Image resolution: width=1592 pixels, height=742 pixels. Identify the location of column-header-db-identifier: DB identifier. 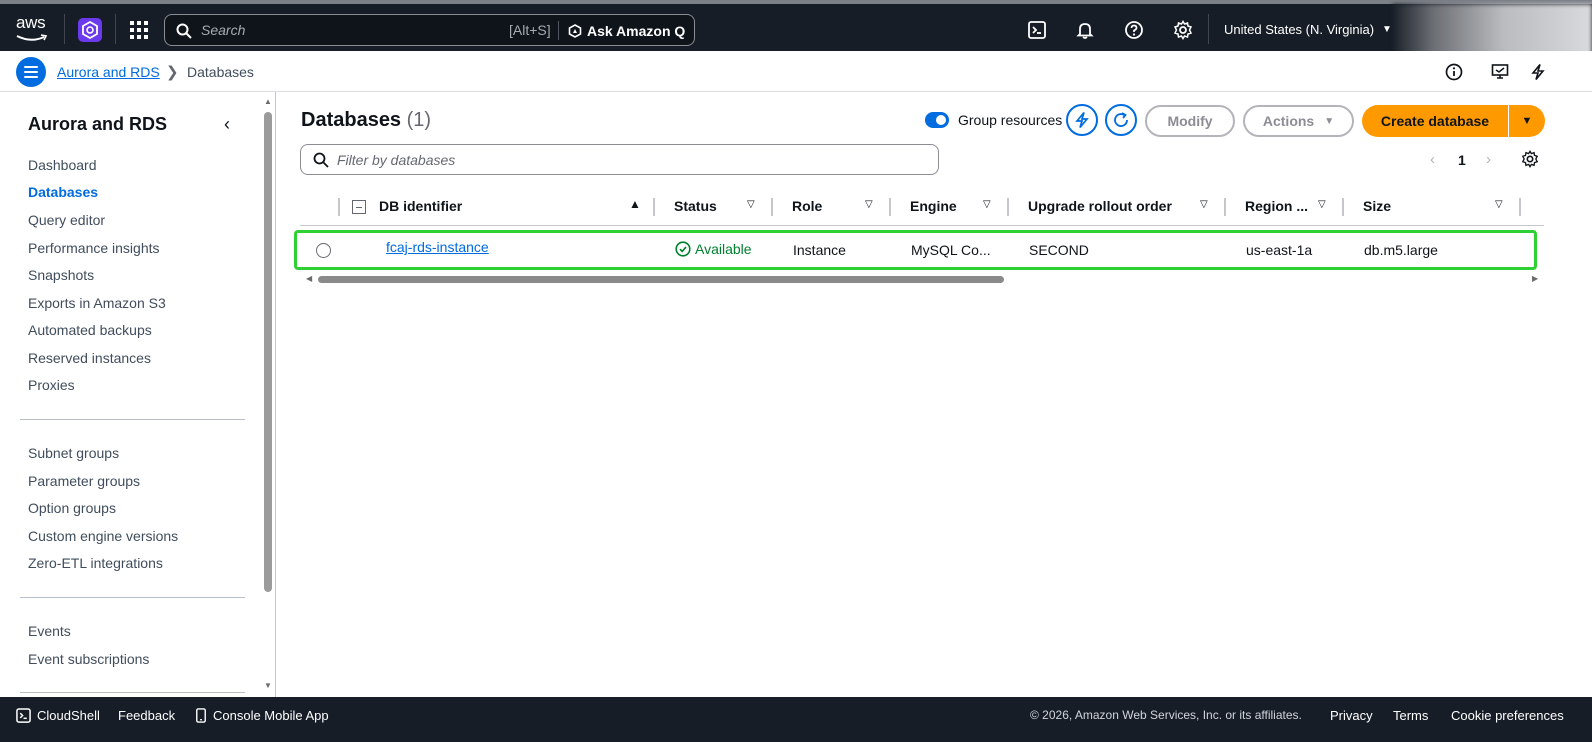
(420, 206).